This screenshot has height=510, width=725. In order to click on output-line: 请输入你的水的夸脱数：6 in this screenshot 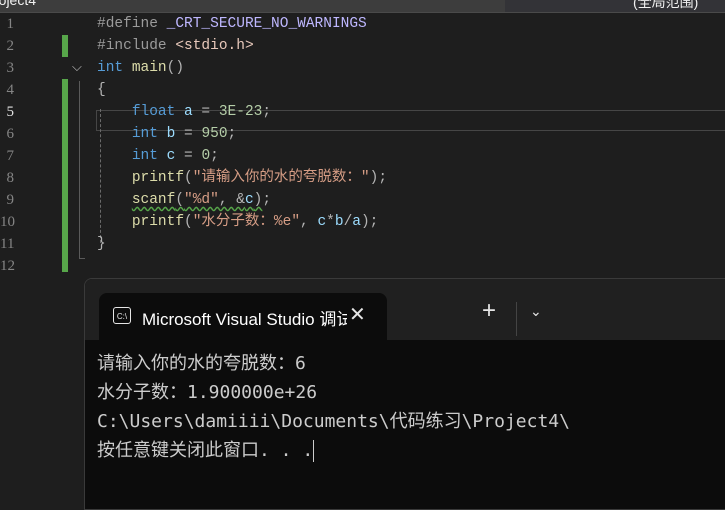, I will do `click(201, 363)`.